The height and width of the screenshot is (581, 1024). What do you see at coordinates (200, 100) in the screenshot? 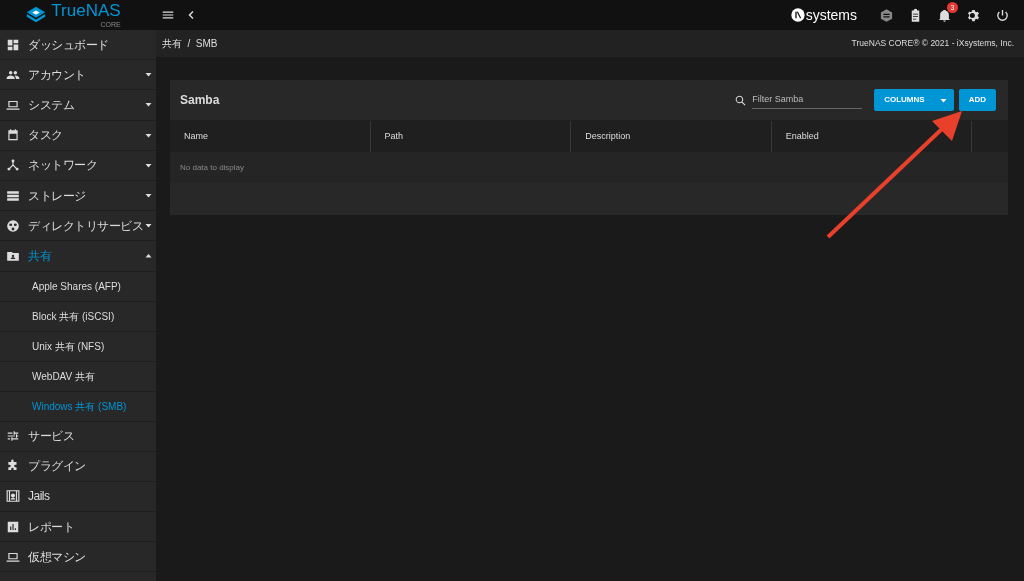
I see `card-title: Samba` at bounding box center [200, 100].